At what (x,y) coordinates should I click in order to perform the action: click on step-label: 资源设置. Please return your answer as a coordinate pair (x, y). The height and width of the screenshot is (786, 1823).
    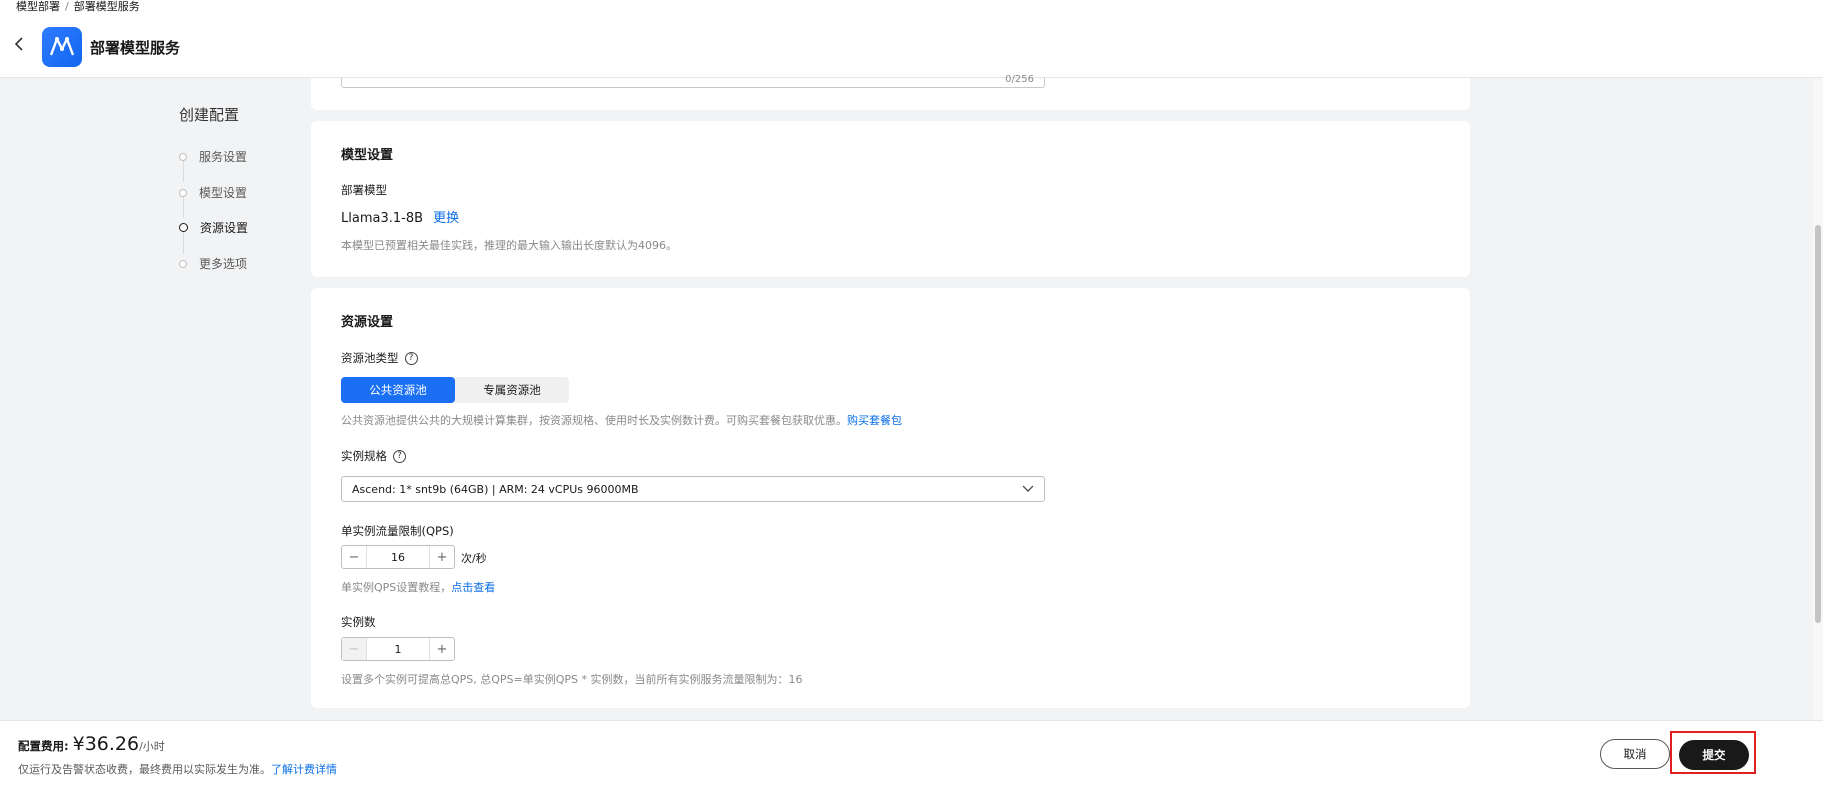
    Looking at the image, I should click on (224, 228).